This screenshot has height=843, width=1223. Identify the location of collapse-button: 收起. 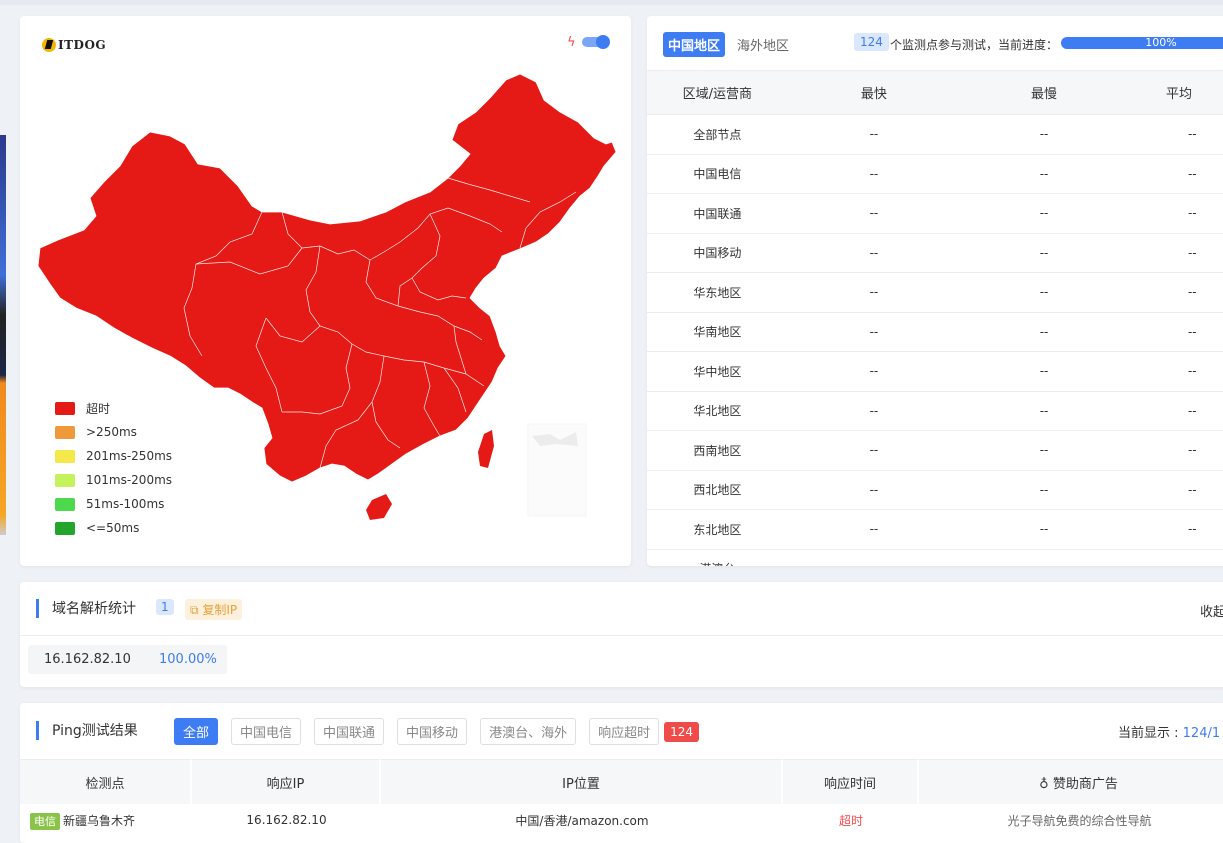
(1211, 610).